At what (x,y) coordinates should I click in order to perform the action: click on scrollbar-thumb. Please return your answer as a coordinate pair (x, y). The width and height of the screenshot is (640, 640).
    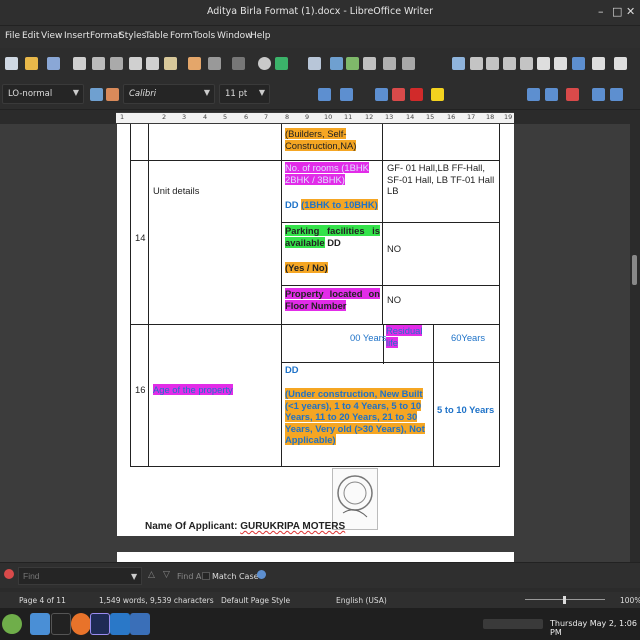
    Looking at the image, I should click on (634, 270).